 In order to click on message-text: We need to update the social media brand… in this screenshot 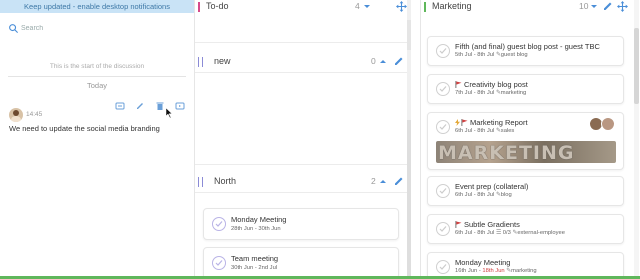, I will do `click(84, 128)`.